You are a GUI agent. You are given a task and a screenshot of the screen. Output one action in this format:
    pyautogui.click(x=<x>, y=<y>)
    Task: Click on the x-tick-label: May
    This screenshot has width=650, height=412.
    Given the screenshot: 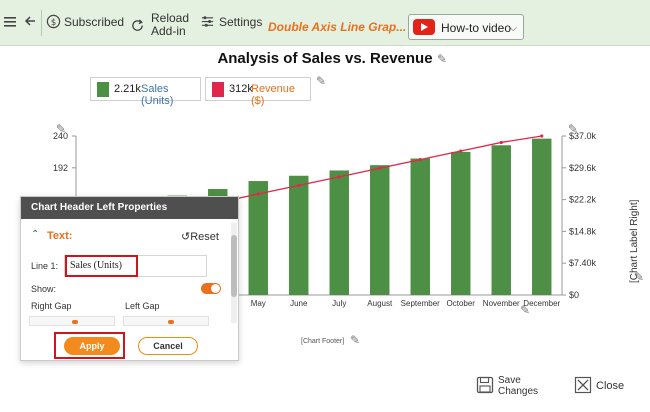 What is the action you would take?
    pyautogui.click(x=258, y=303)
    